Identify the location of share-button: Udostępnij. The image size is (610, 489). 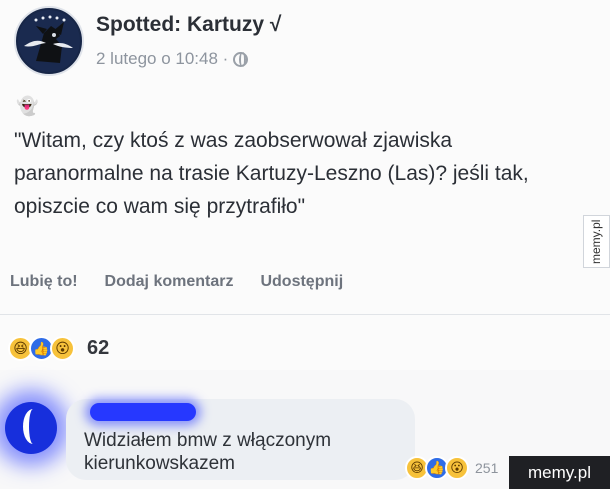
(301, 282).